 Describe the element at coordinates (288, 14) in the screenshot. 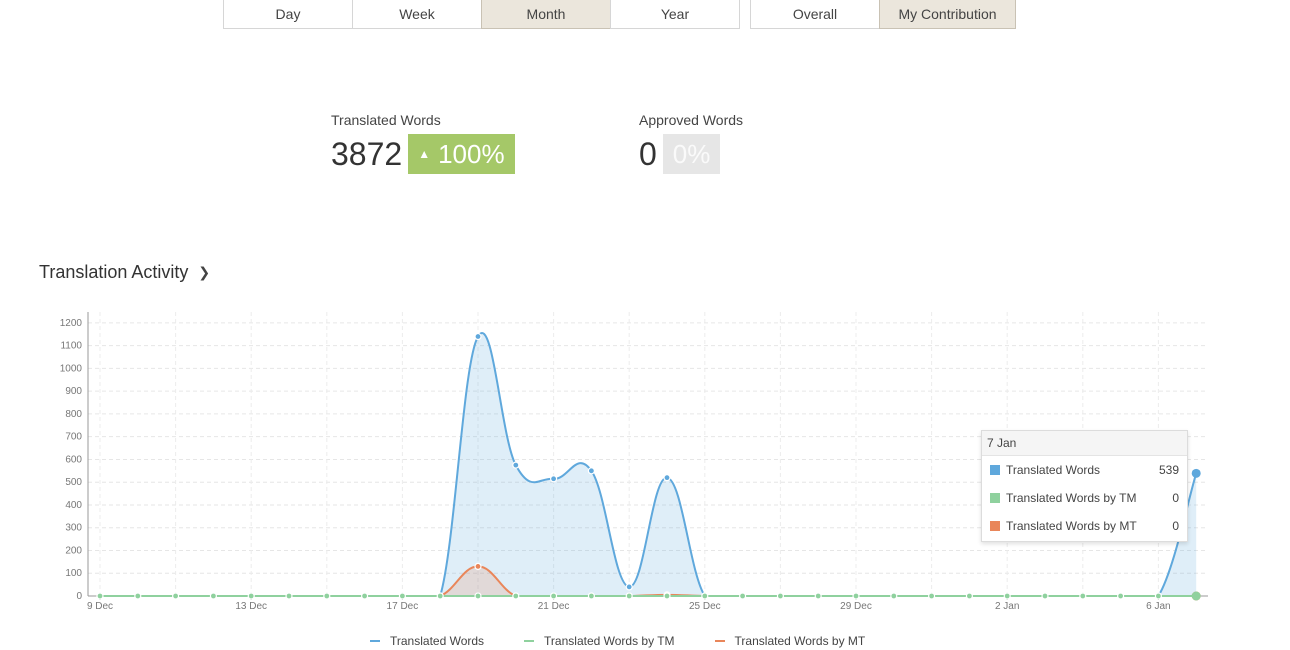

I see `tab-day: Day` at that location.